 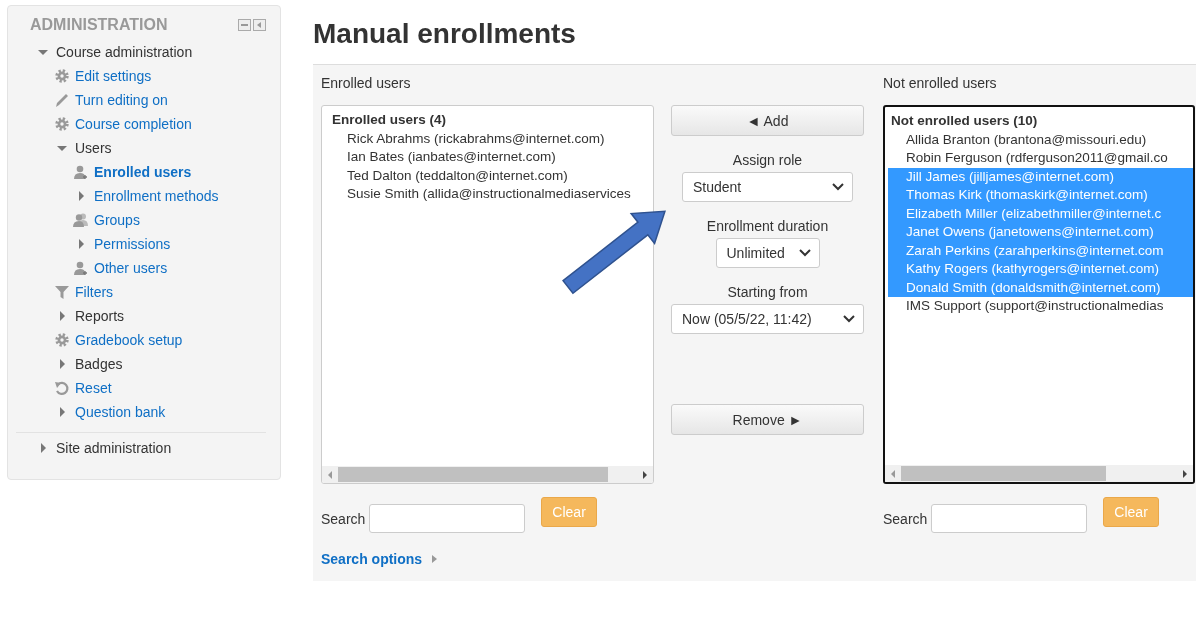 What do you see at coordinates (156, 196) in the screenshot?
I see `tree-item: Enrollment methods` at bounding box center [156, 196].